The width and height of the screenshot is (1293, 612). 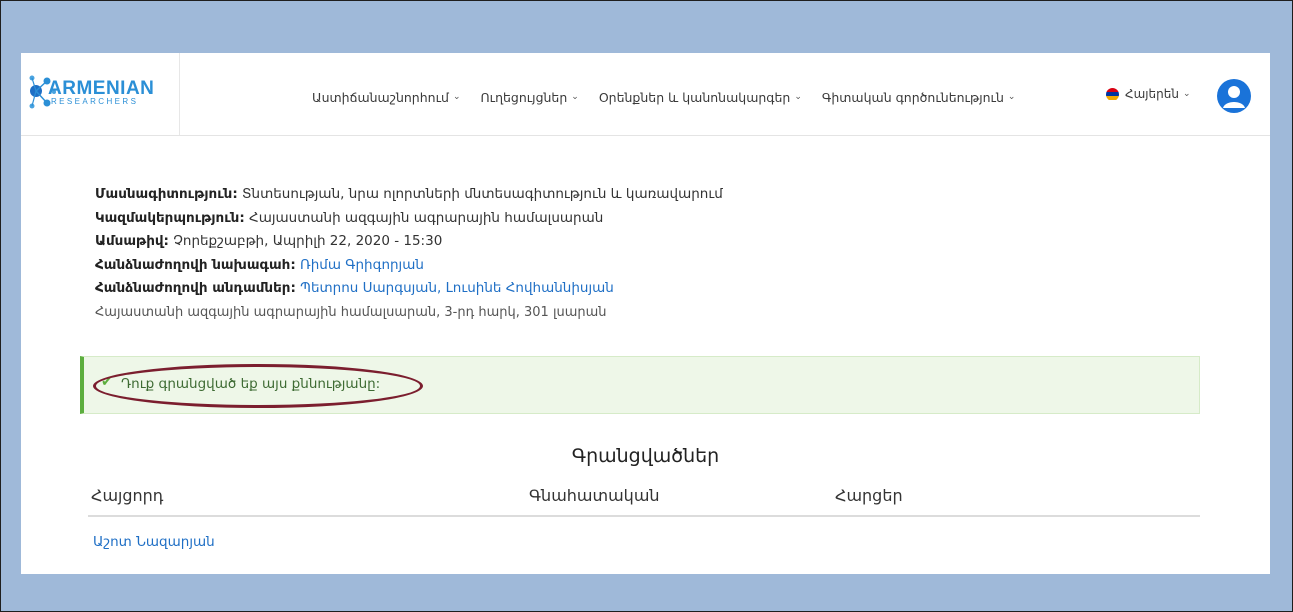 I want to click on user-avatar-icon, so click(x=1234, y=96).